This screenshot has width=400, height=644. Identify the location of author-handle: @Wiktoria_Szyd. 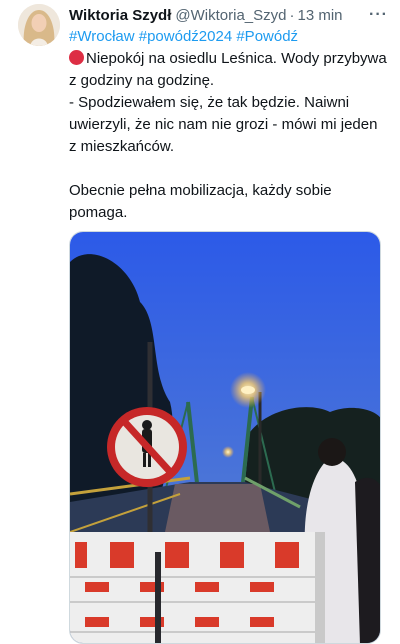
(230, 15).